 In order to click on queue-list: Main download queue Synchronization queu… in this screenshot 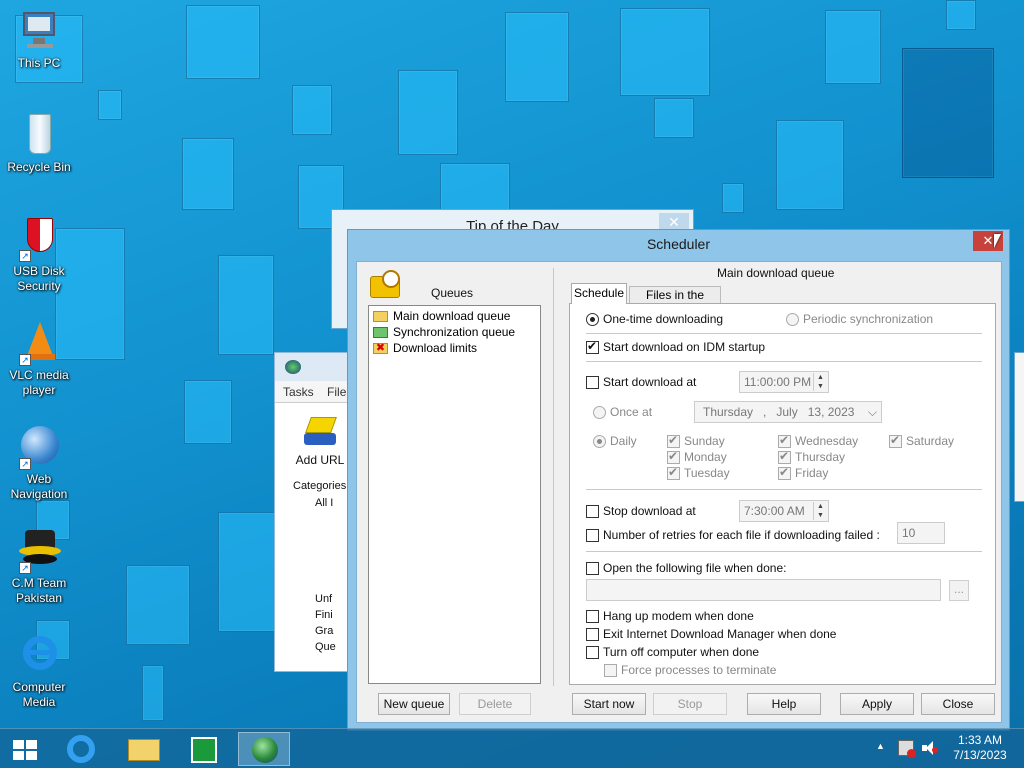, I will do `click(454, 494)`.